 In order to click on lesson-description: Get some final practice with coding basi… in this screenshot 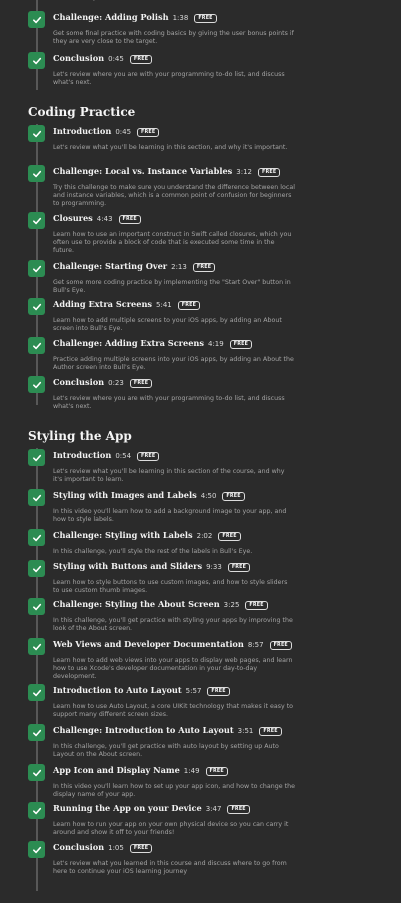, I will do `click(173, 37)`.